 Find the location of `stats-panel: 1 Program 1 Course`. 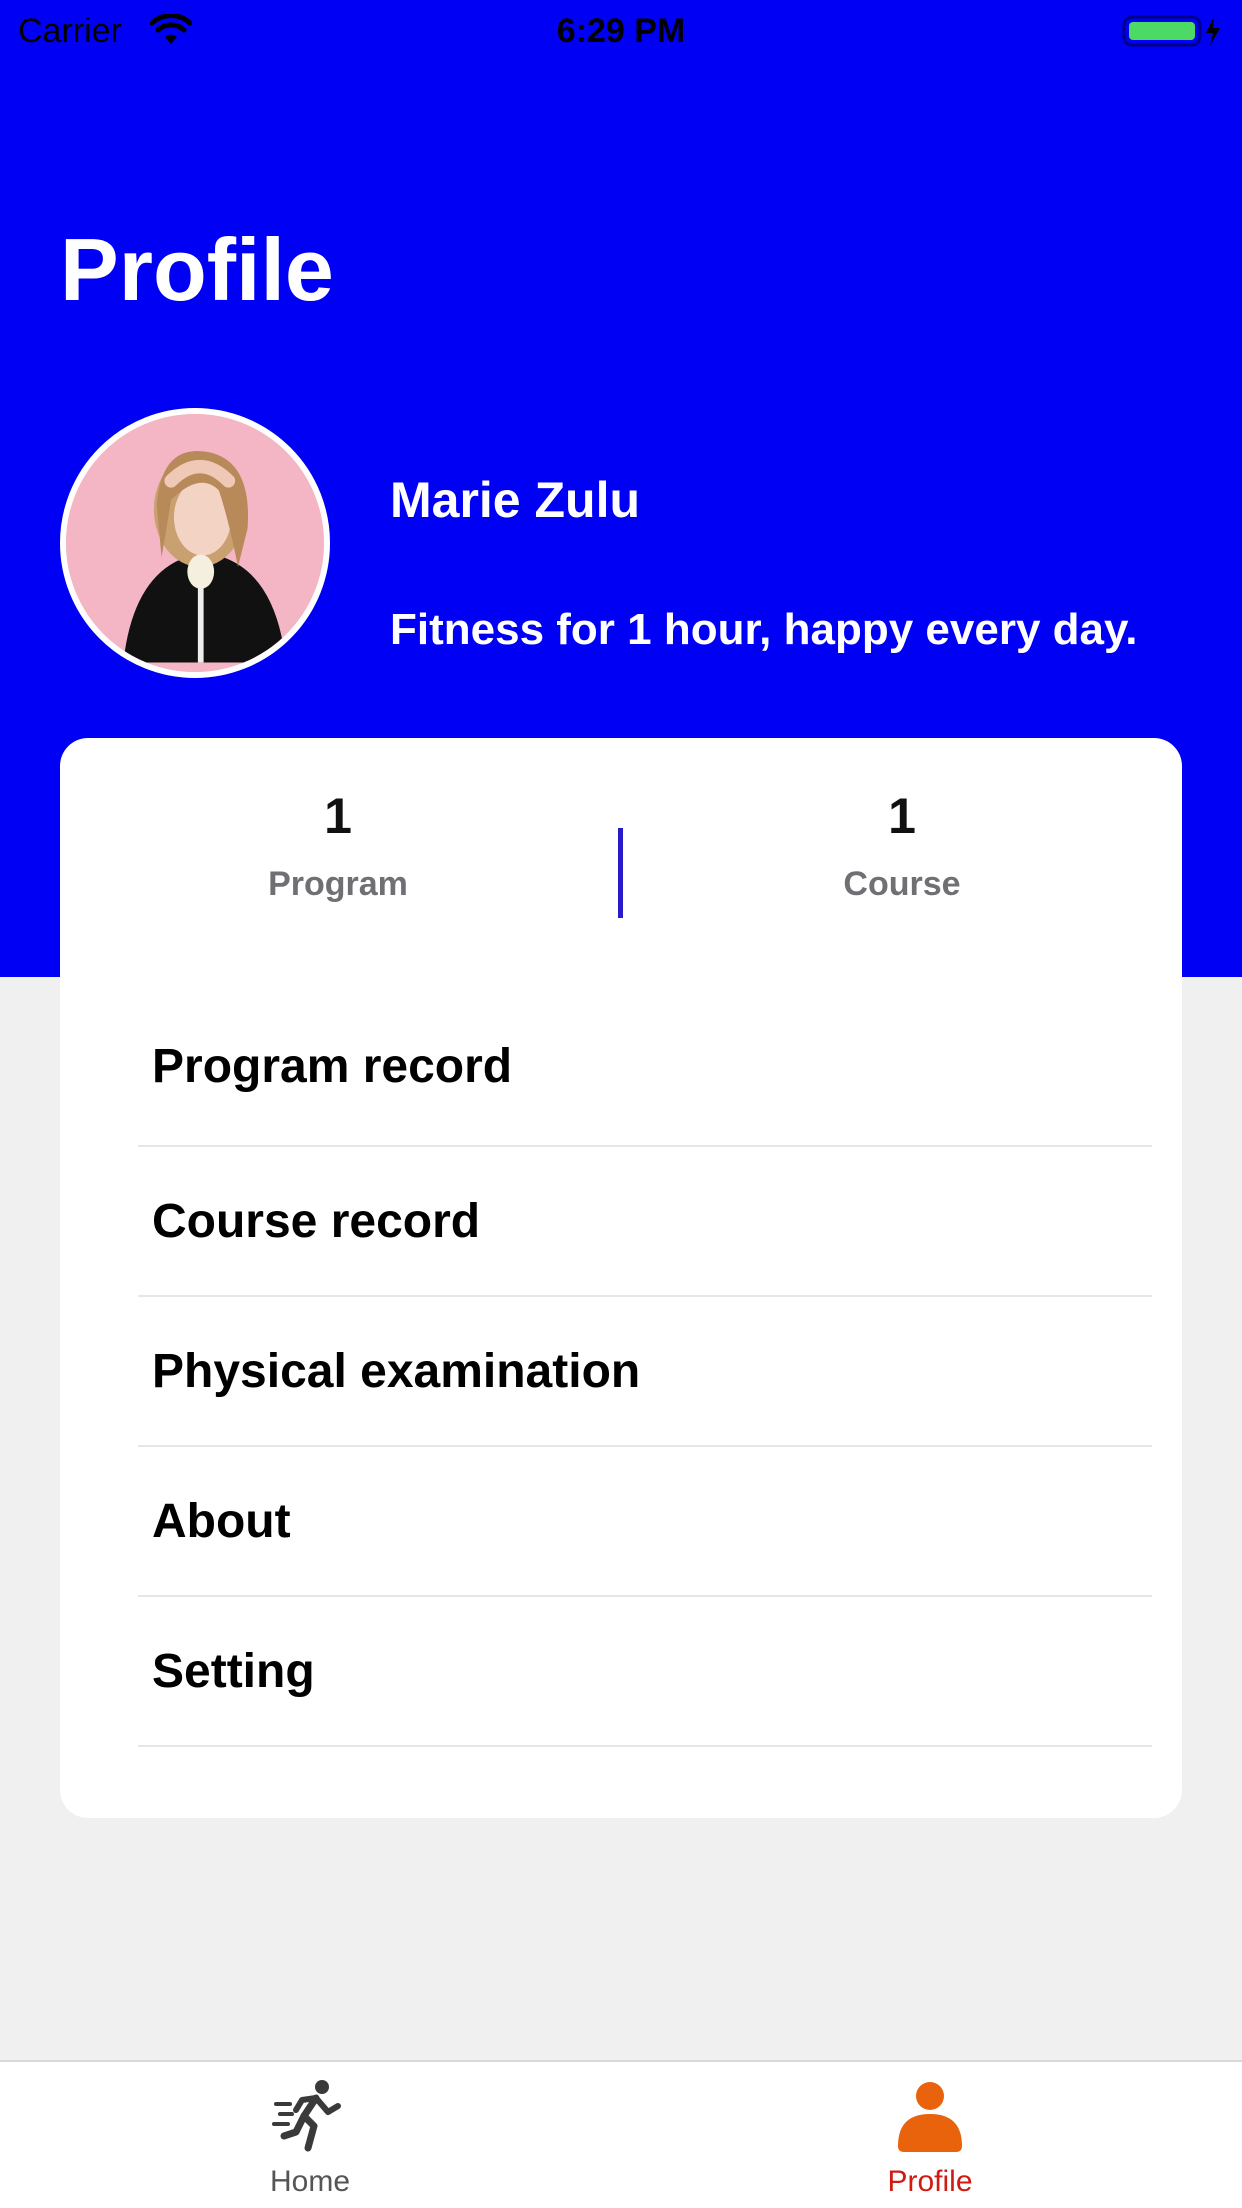

stats-panel: 1 Program 1 Course is located at coordinates (621, 863).